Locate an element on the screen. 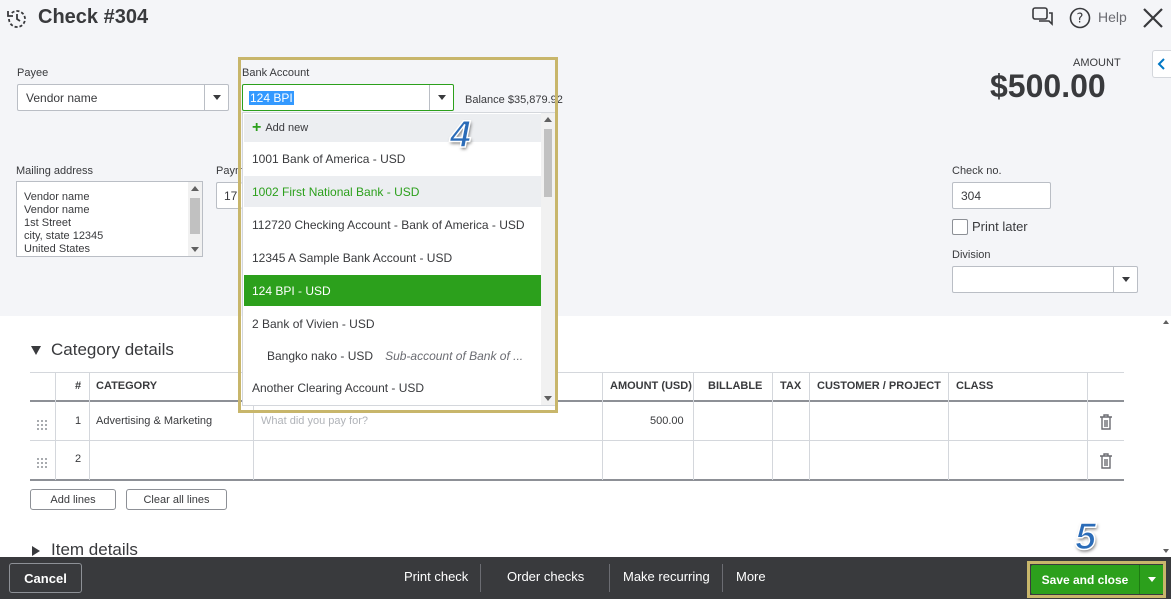  payment-date-value: 17 is located at coordinates (231, 195).